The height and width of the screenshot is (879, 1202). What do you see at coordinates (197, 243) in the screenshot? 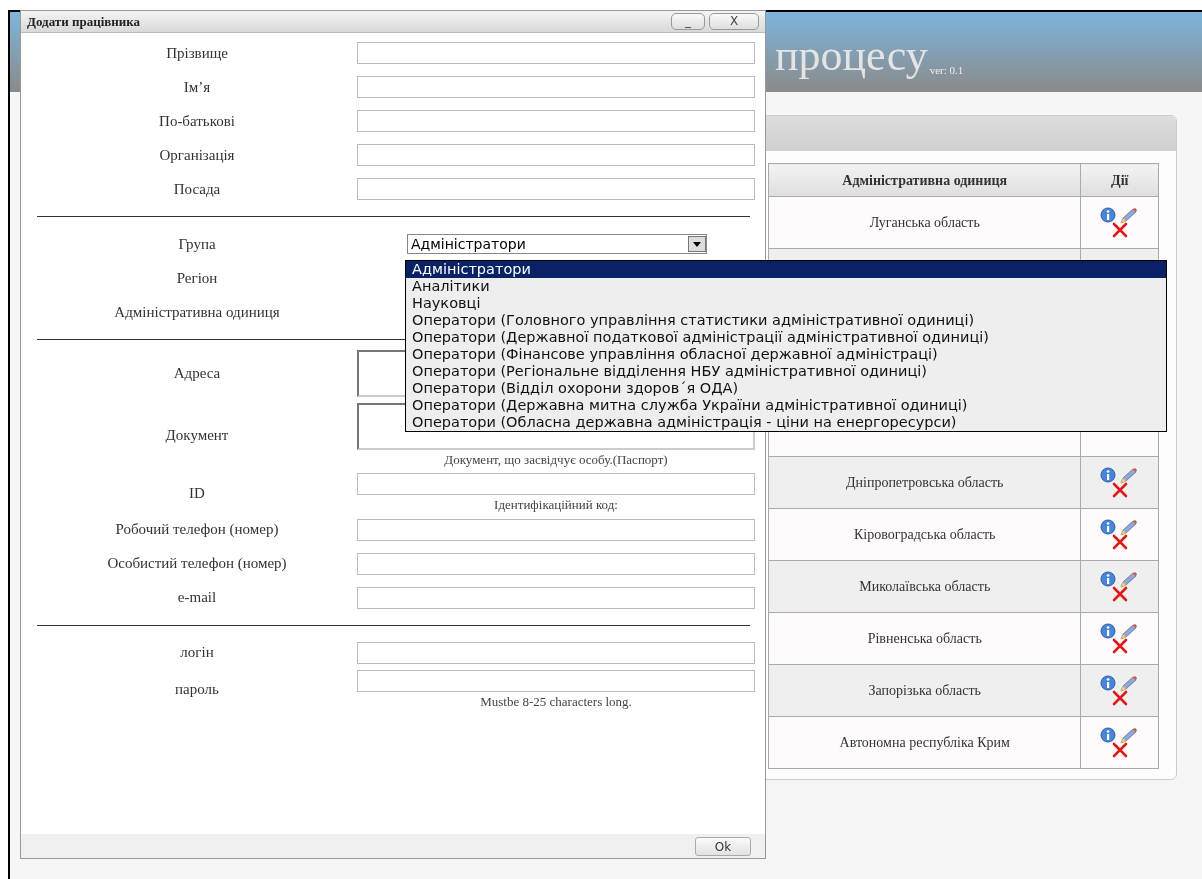
I see `field-label: Група` at bounding box center [197, 243].